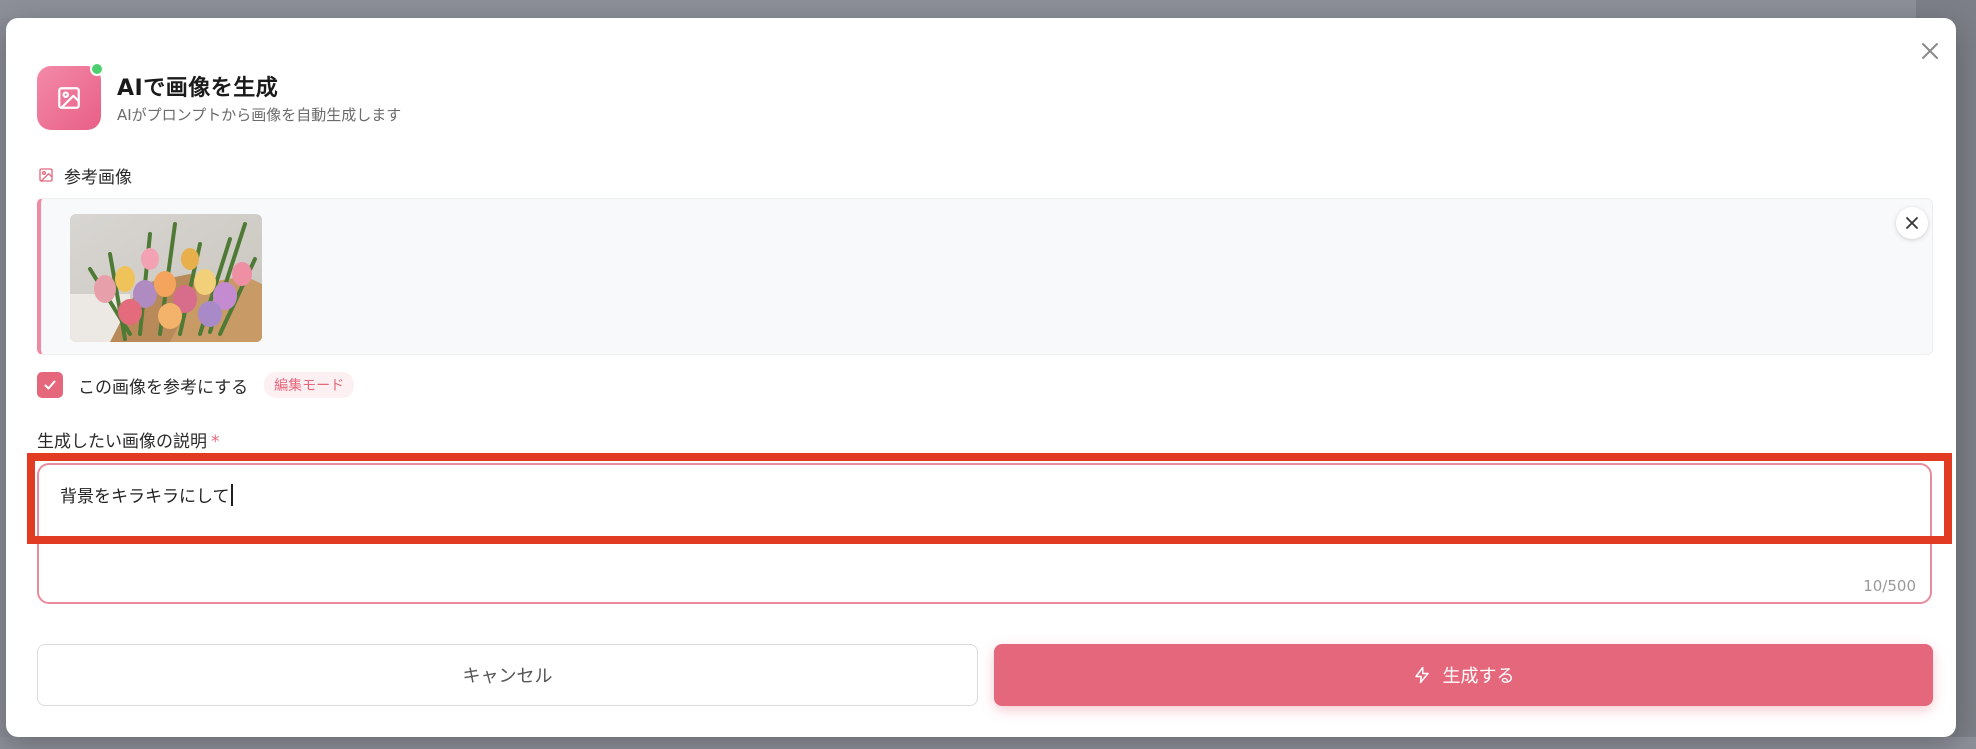  I want to click on tulip-bouquet-image, so click(166, 278).